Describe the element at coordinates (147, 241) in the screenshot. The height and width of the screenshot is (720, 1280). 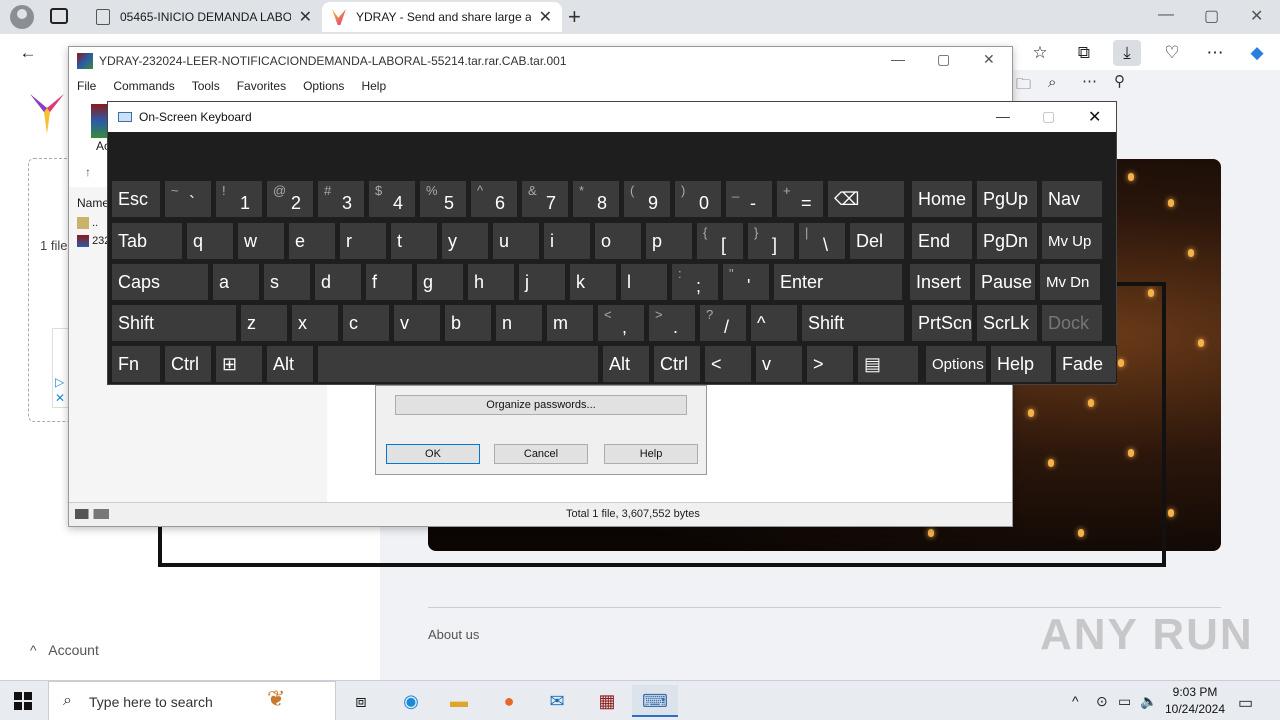
I see `osk-key: Tab` at that location.